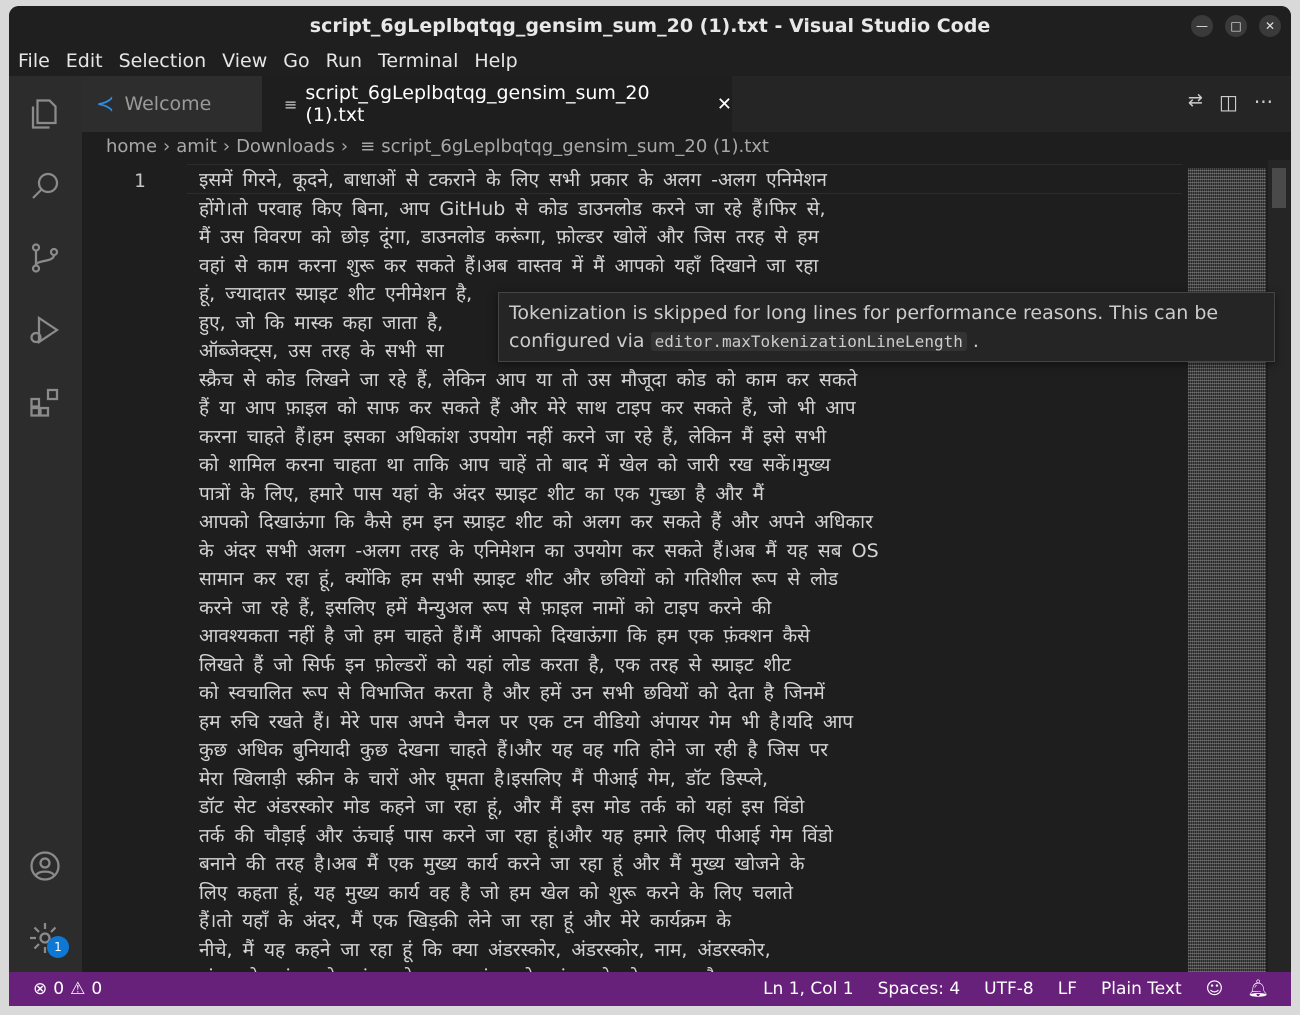 The height and width of the screenshot is (1015, 1300). What do you see at coordinates (975, 341) in the screenshot?
I see `hover-text-end: .` at bounding box center [975, 341].